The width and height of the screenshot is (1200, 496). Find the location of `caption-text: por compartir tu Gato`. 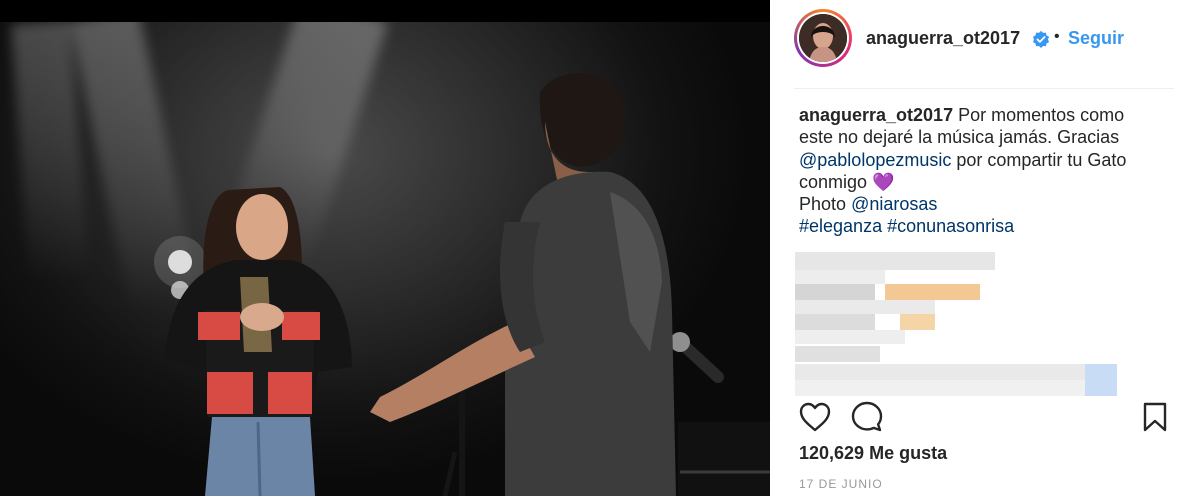

caption-text: por compartir tu Gato is located at coordinates (1041, 159).